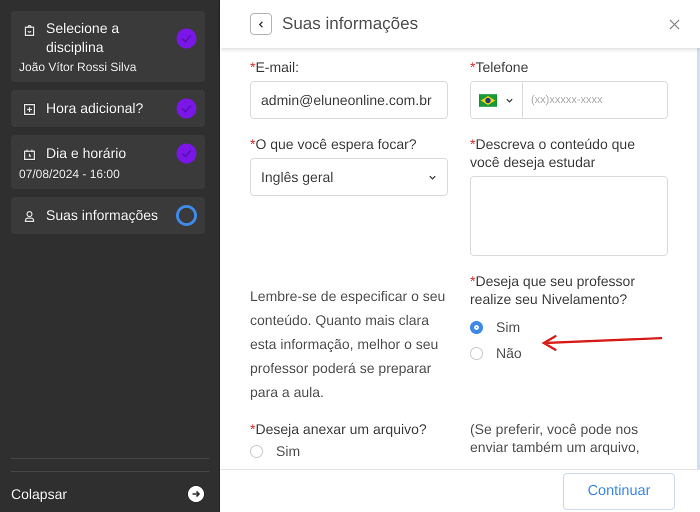  What do you see at coordinates (488, 100) in the screenshot?
I see `flag-icon` at bounding box center [488, 100].